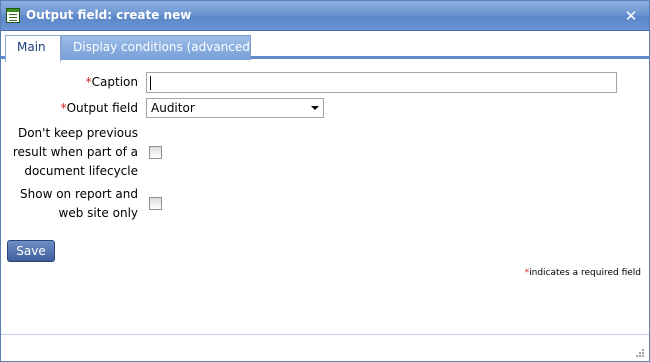 The width and height of the screenshot is (650, 362). Describe the element at coordinates (109, 15) in the screenshot. I see `dialog-title: Output field: create new` at that location.